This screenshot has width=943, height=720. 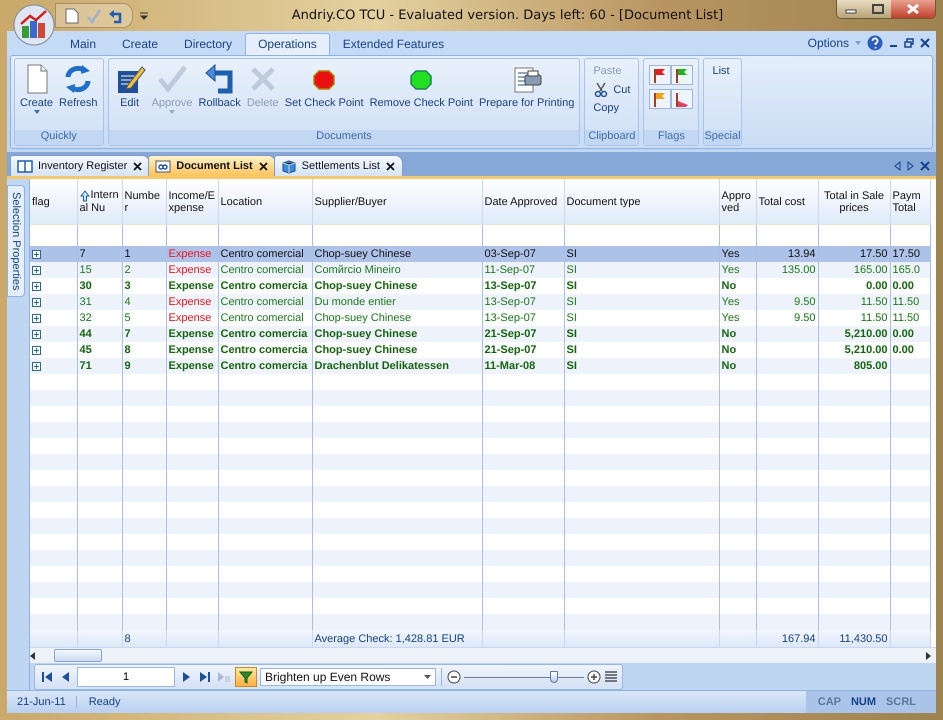 I want to click on column-header: Total in Sale prices, so click(x=854, y=201).